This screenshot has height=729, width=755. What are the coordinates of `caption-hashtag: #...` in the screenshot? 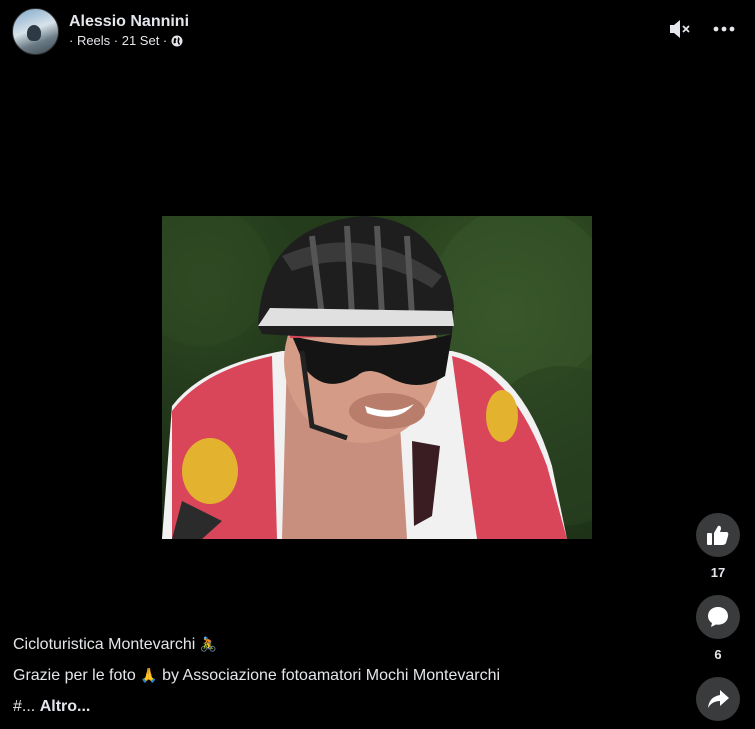 It's located at (24, 706).